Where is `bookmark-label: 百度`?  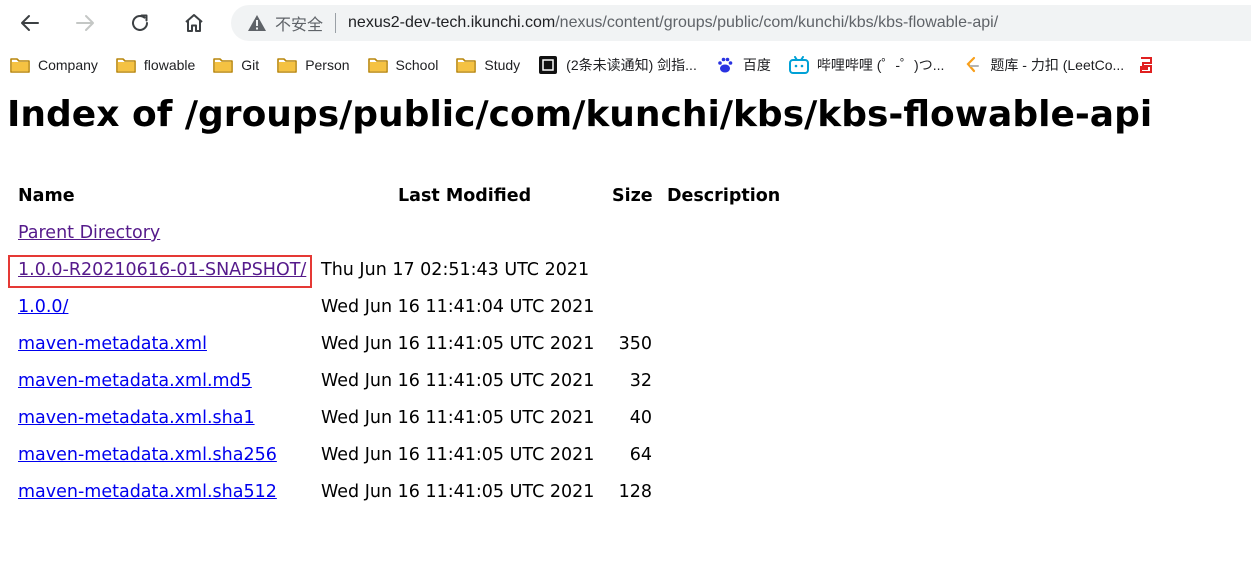
bookmark-label: 百度 is located at coordinates (756, 65).